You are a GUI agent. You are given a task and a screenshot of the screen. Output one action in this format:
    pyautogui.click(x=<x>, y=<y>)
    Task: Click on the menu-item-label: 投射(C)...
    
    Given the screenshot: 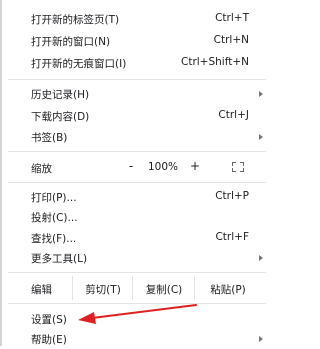 What is the action you would take?
    pyautogui.click(x=54, y=218)
    